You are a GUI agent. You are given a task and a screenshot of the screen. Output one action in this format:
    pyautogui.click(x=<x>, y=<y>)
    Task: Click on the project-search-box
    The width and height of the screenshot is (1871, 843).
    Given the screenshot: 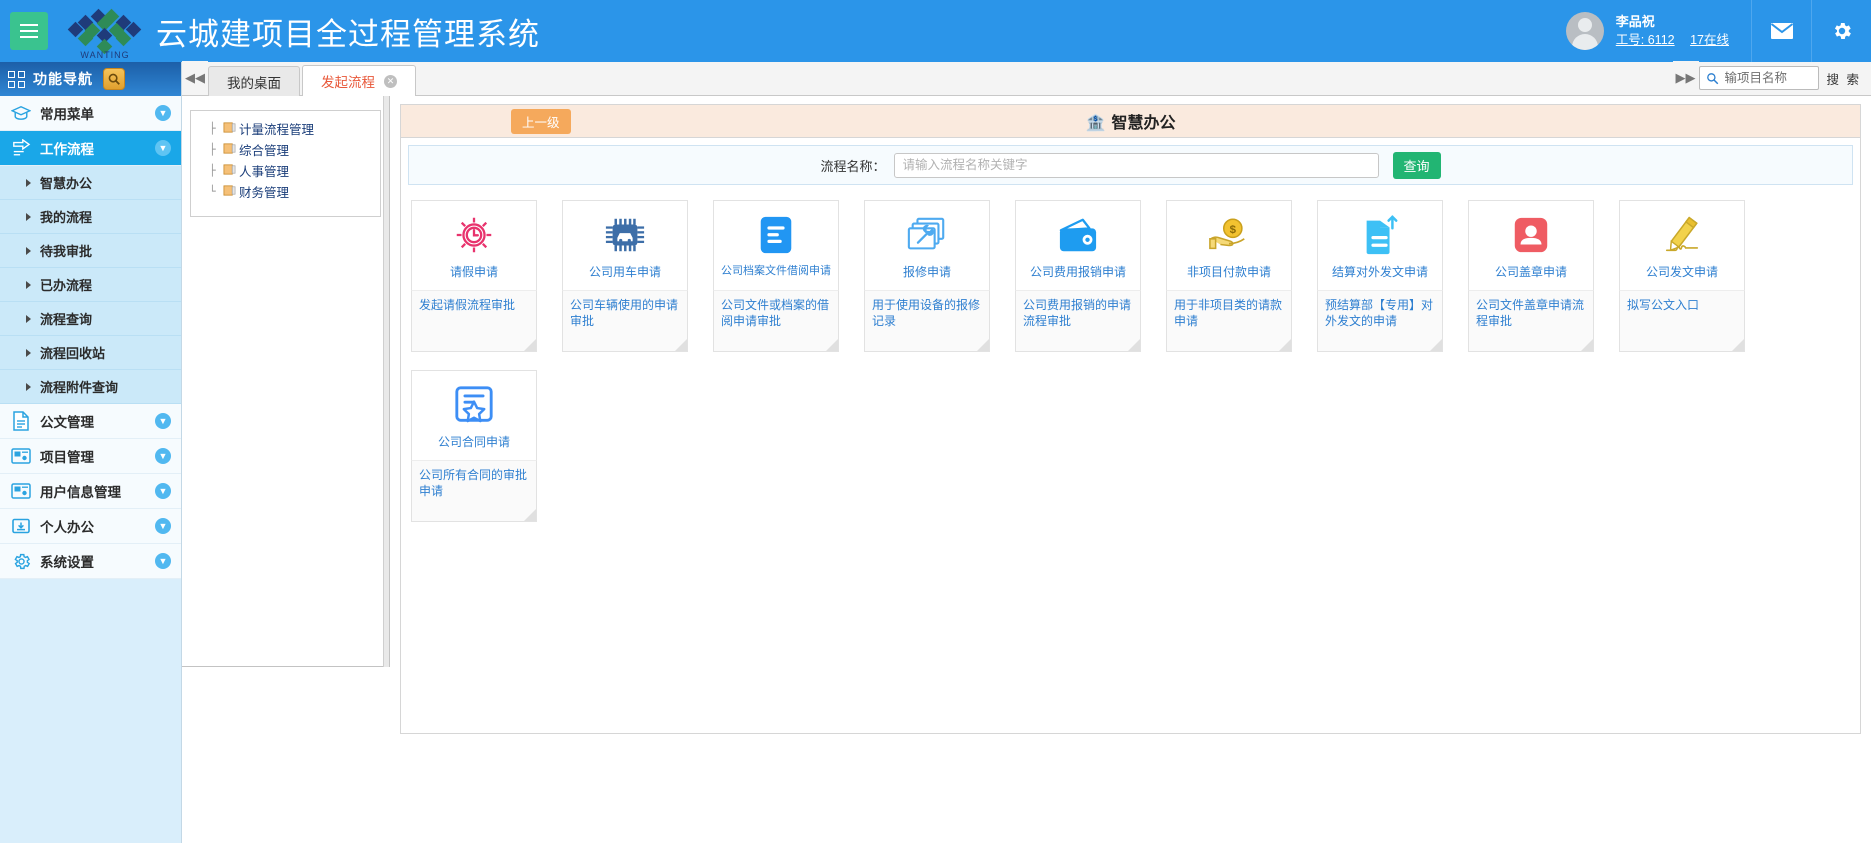 What is the action you would take?
    pyautogui.click(x=1758, y=78)
    